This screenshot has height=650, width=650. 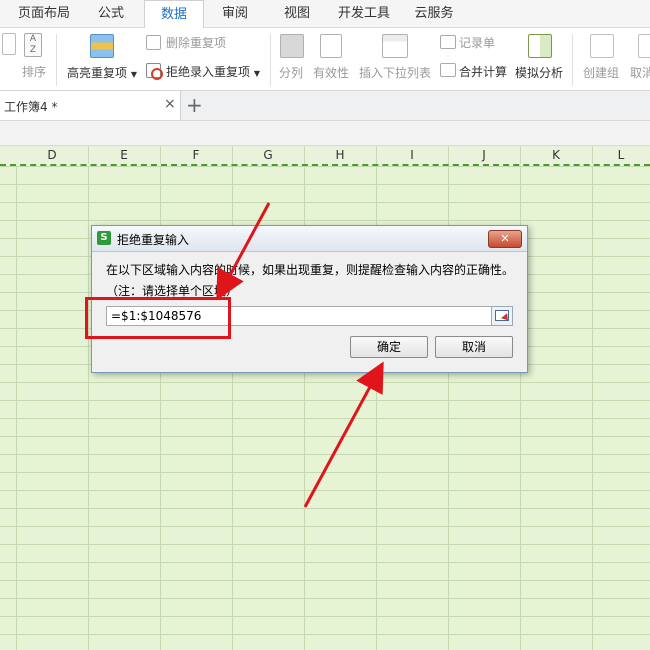 I want to click on create-group-button: 创建组, so click(x=601, y=72).